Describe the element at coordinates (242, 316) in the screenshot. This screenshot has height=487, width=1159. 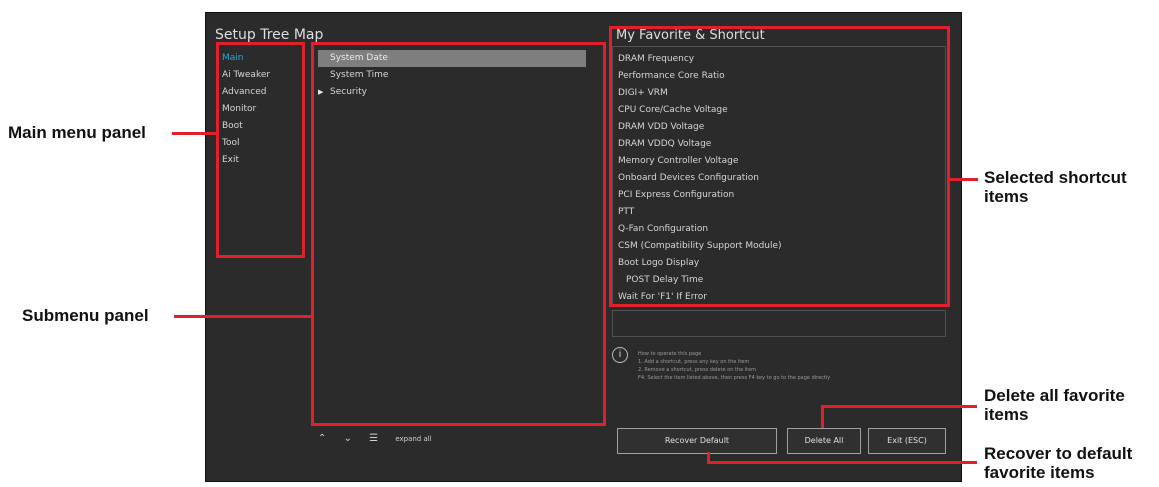
I see `callout-submenu-line` at that location.